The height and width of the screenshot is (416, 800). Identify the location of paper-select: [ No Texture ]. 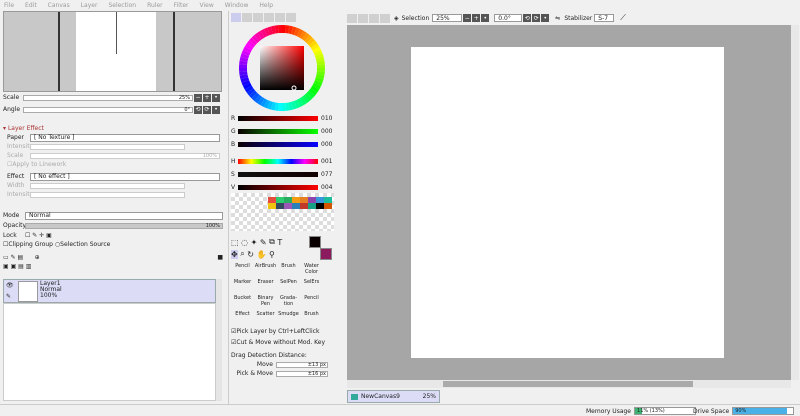
(125, 137).